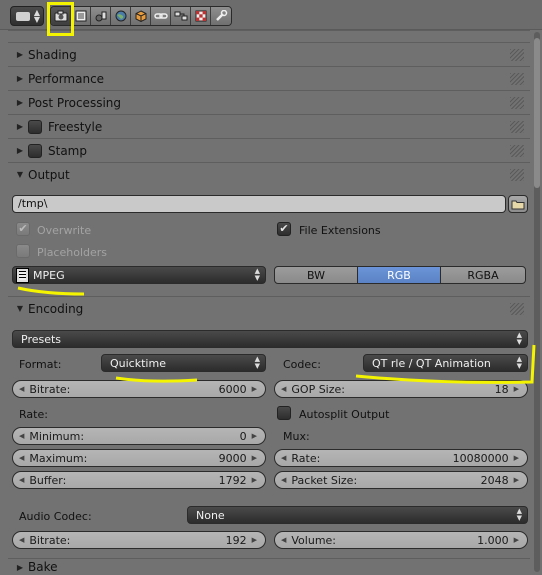  Describe the element at coordinates (401, 458) in the screenshot. I see `mux-rate-field: ◀ Rate: 10080000 ▶` at that location.